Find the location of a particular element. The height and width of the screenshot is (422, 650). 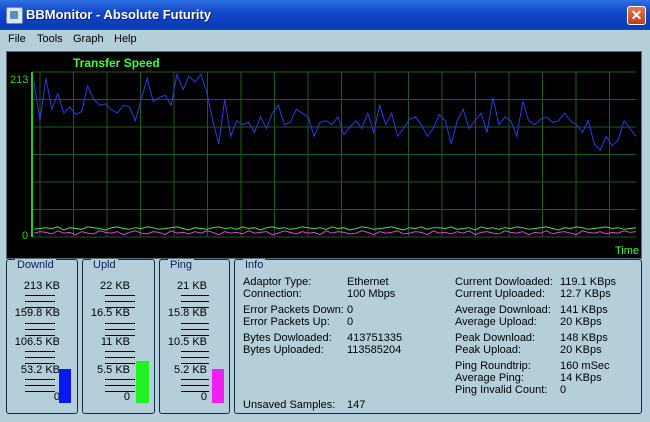

graph-y-max-label: 213 is located at coordinates (19, 80).